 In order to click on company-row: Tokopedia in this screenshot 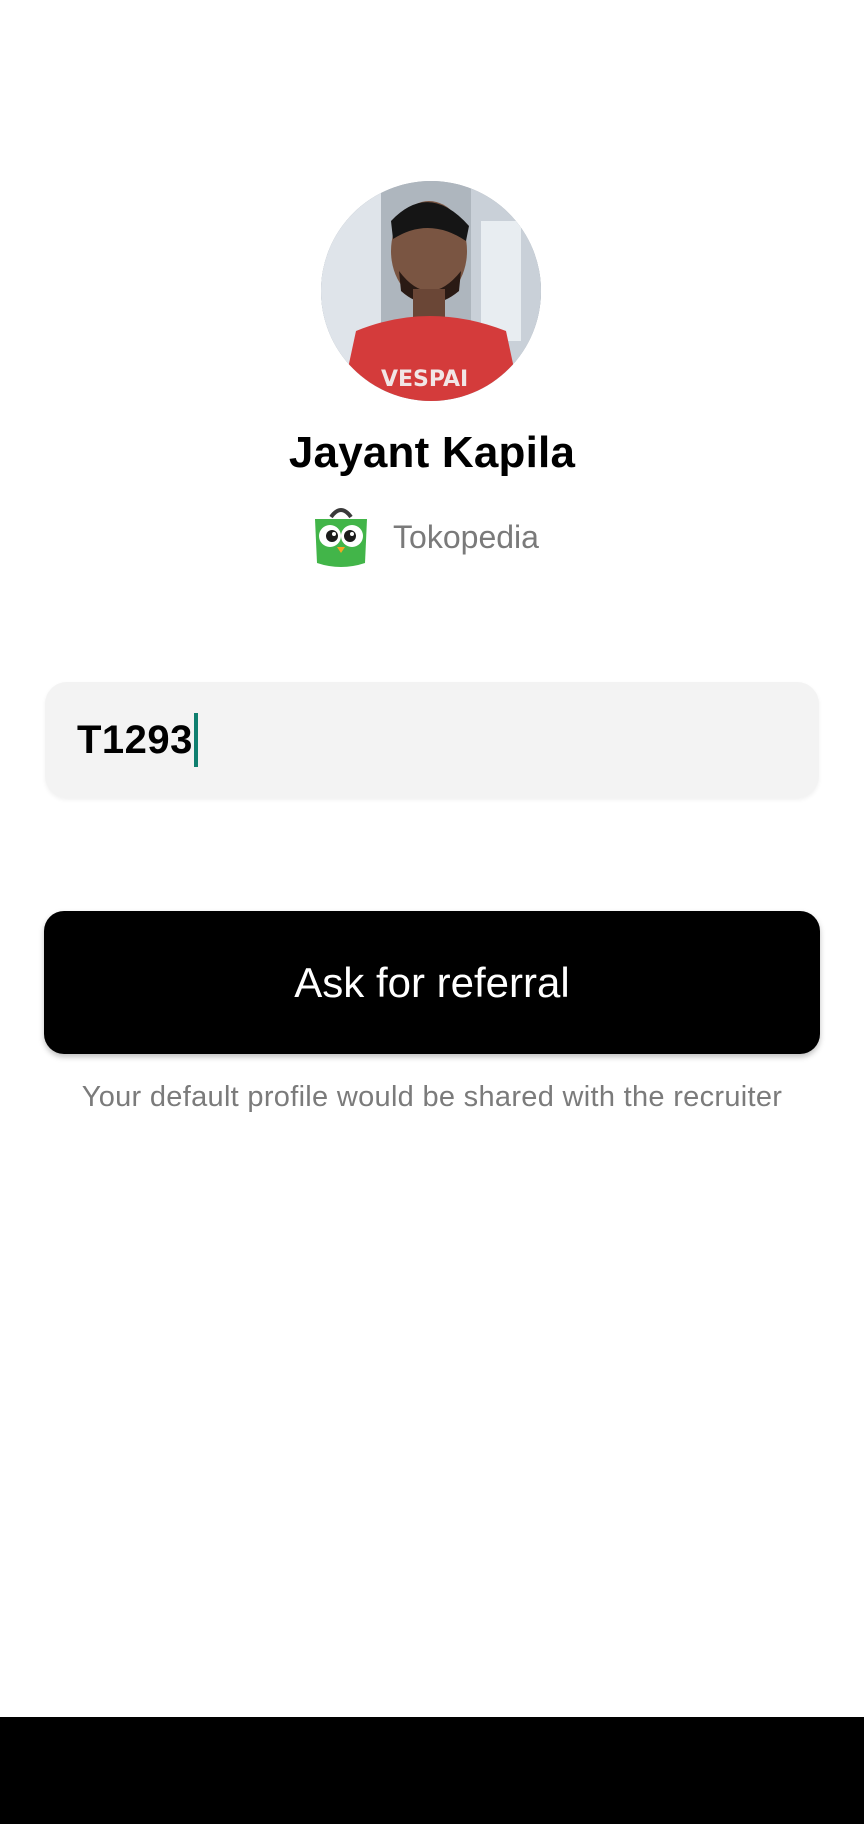, I will do `click(432, 537)`.